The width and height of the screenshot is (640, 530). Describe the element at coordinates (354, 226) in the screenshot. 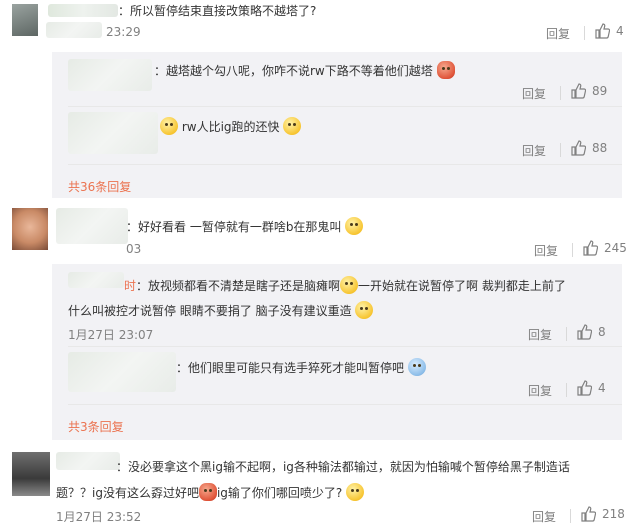

I see `crying-emoji-icon` at that location.